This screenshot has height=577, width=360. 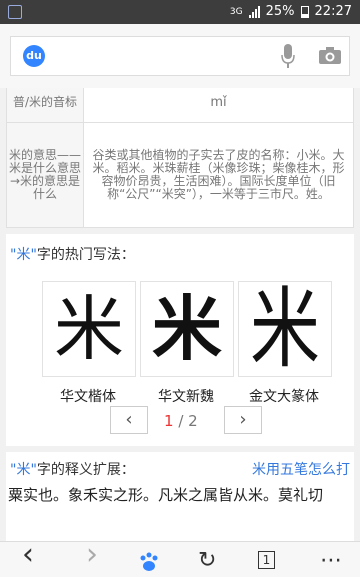 What do you see at coordinates (207, 561) in the screenshot?
I see `refresh-button: ↻` at bounding box center [207, 561].